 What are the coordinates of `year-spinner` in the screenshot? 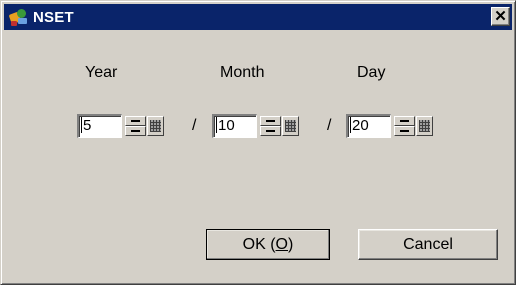 It's located at (135, 126).